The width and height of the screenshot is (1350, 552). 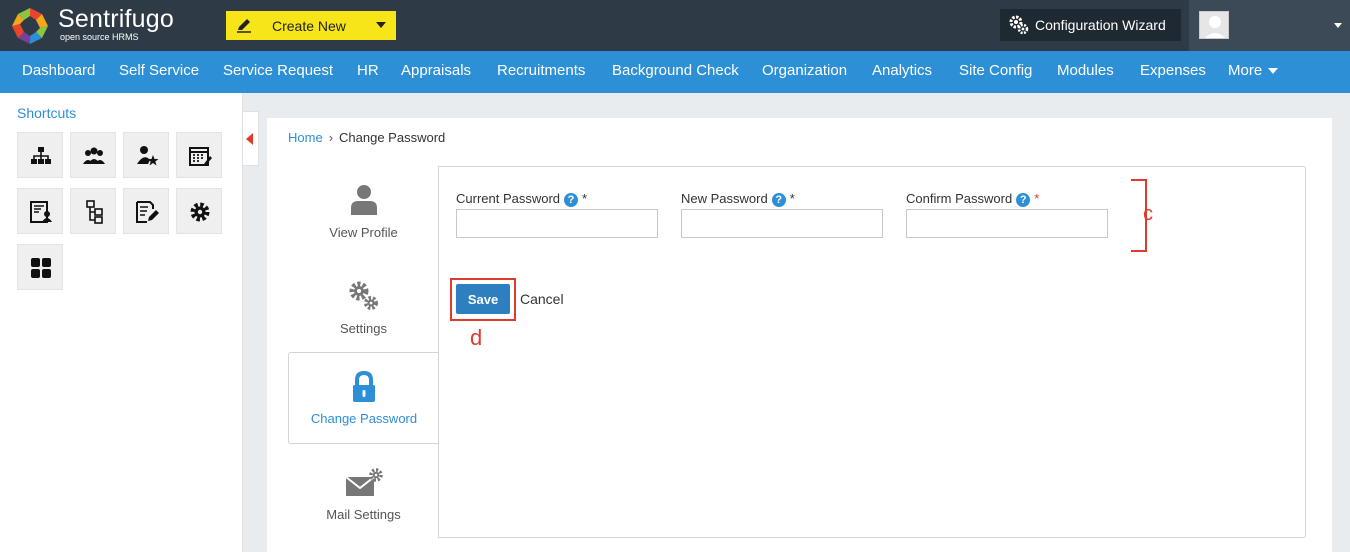 What do you see at coordinates (508, 198) in the screenshot?
I see `current-password-label-text: Current Password` at bounding box center [508, 198].